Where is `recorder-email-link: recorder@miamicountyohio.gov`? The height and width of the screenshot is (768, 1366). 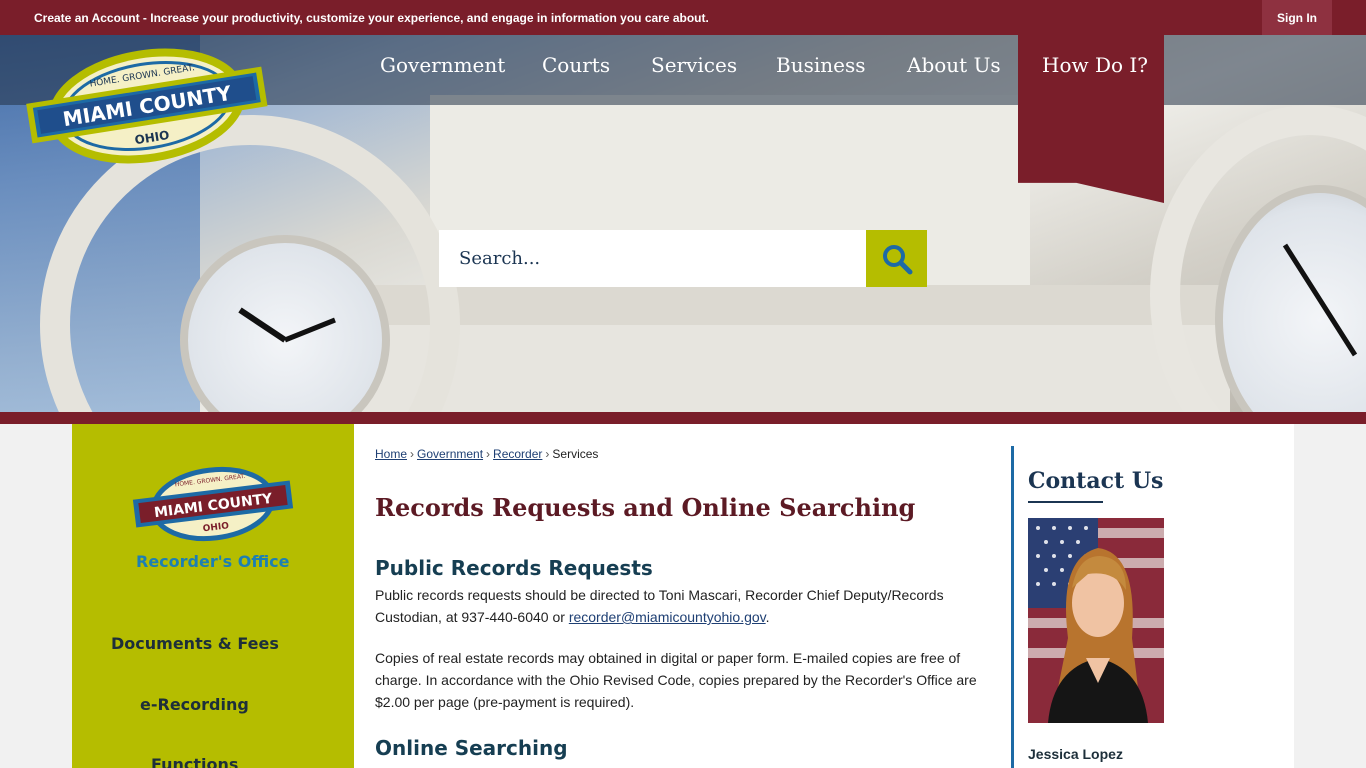
recorder-email-link: recorder@miamicountyohio.gov is located at coordinates (667, 617).